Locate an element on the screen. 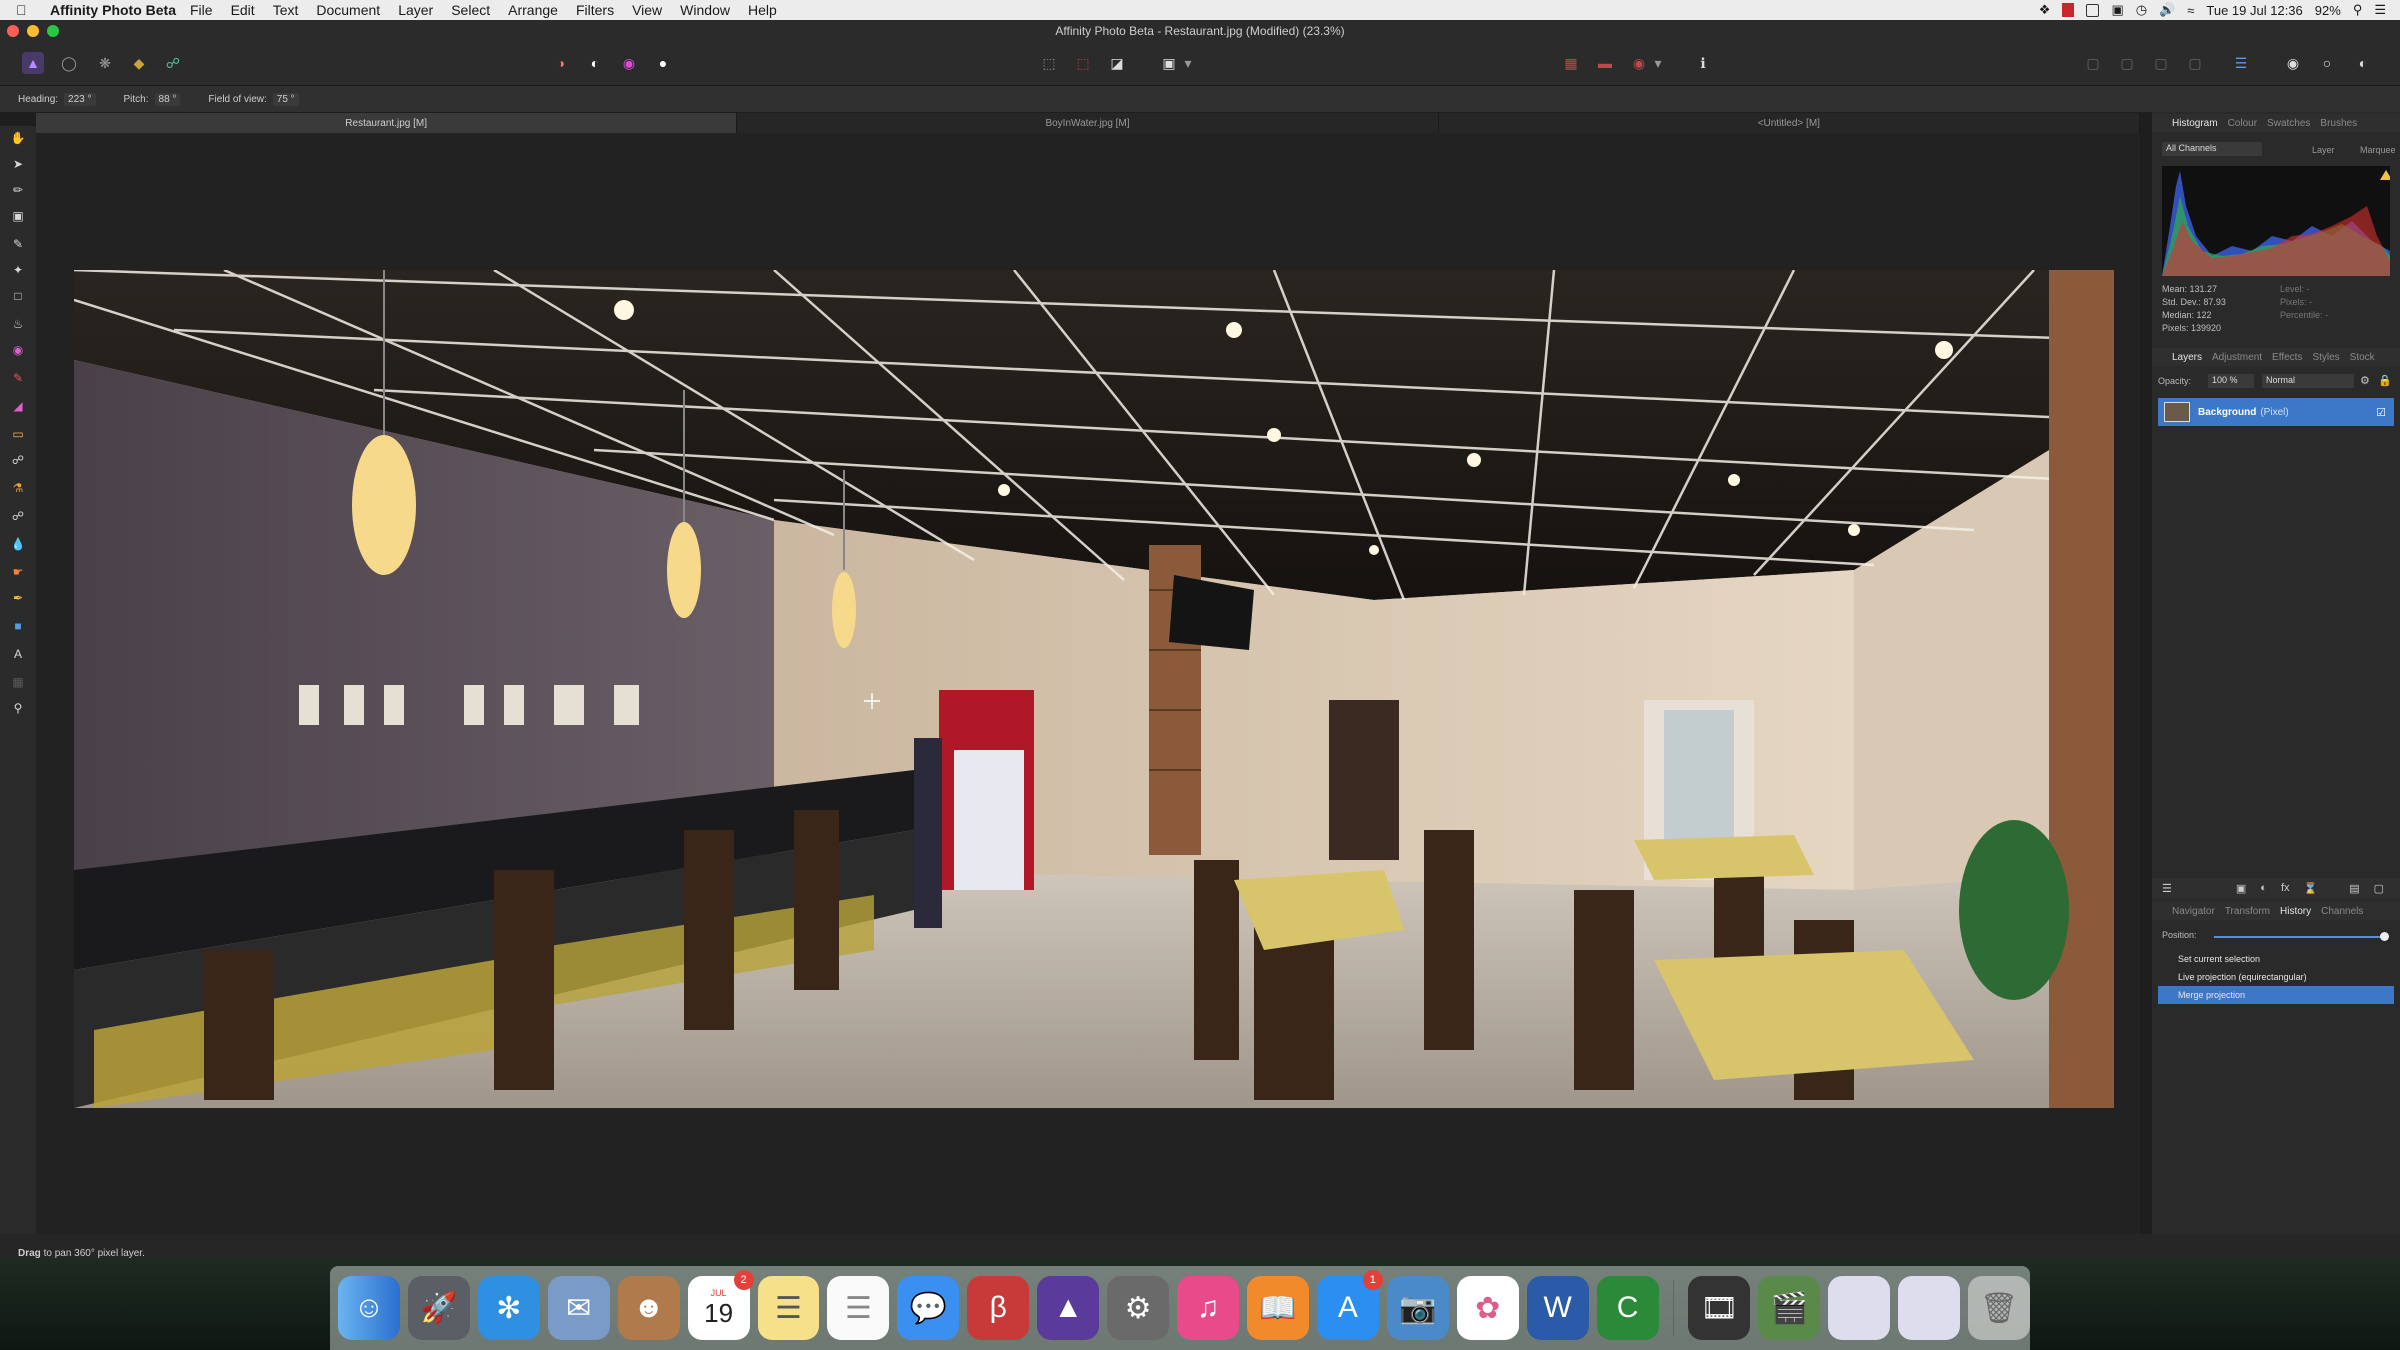 Image resolution: width=2400 pixels, height=1350 pixels. blur-tool-icon: 💧 is located at coordinates (18, 544).